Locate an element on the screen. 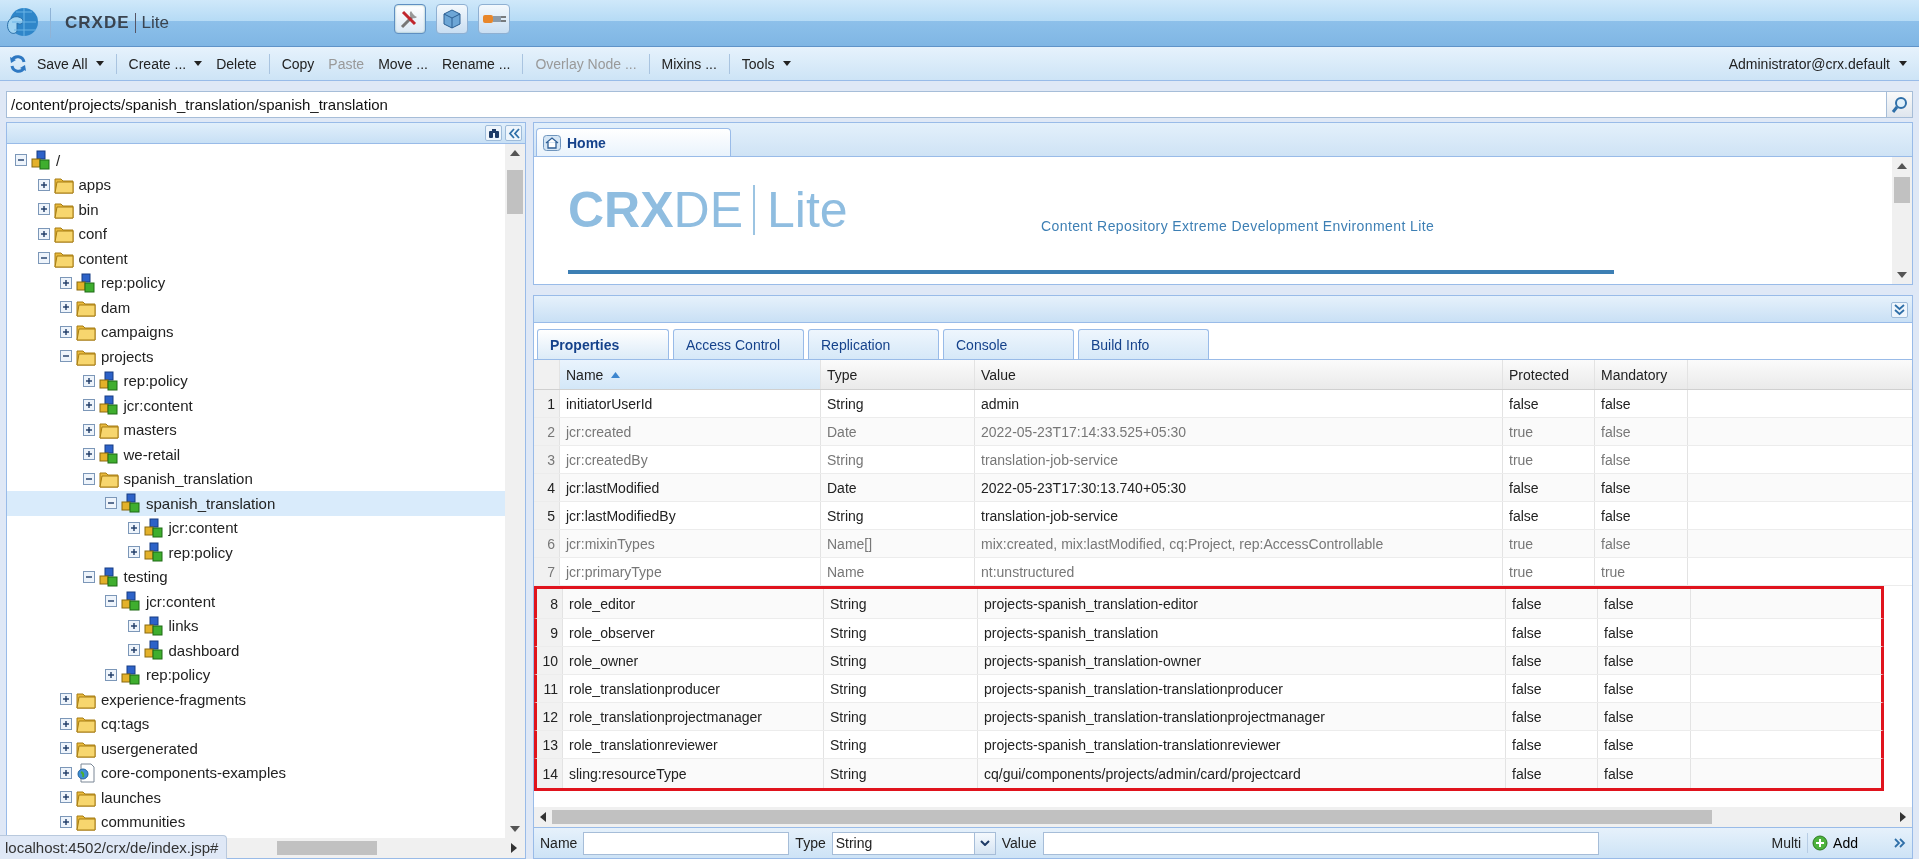  scroll-right-icon is located at coordinates (1903, 817).